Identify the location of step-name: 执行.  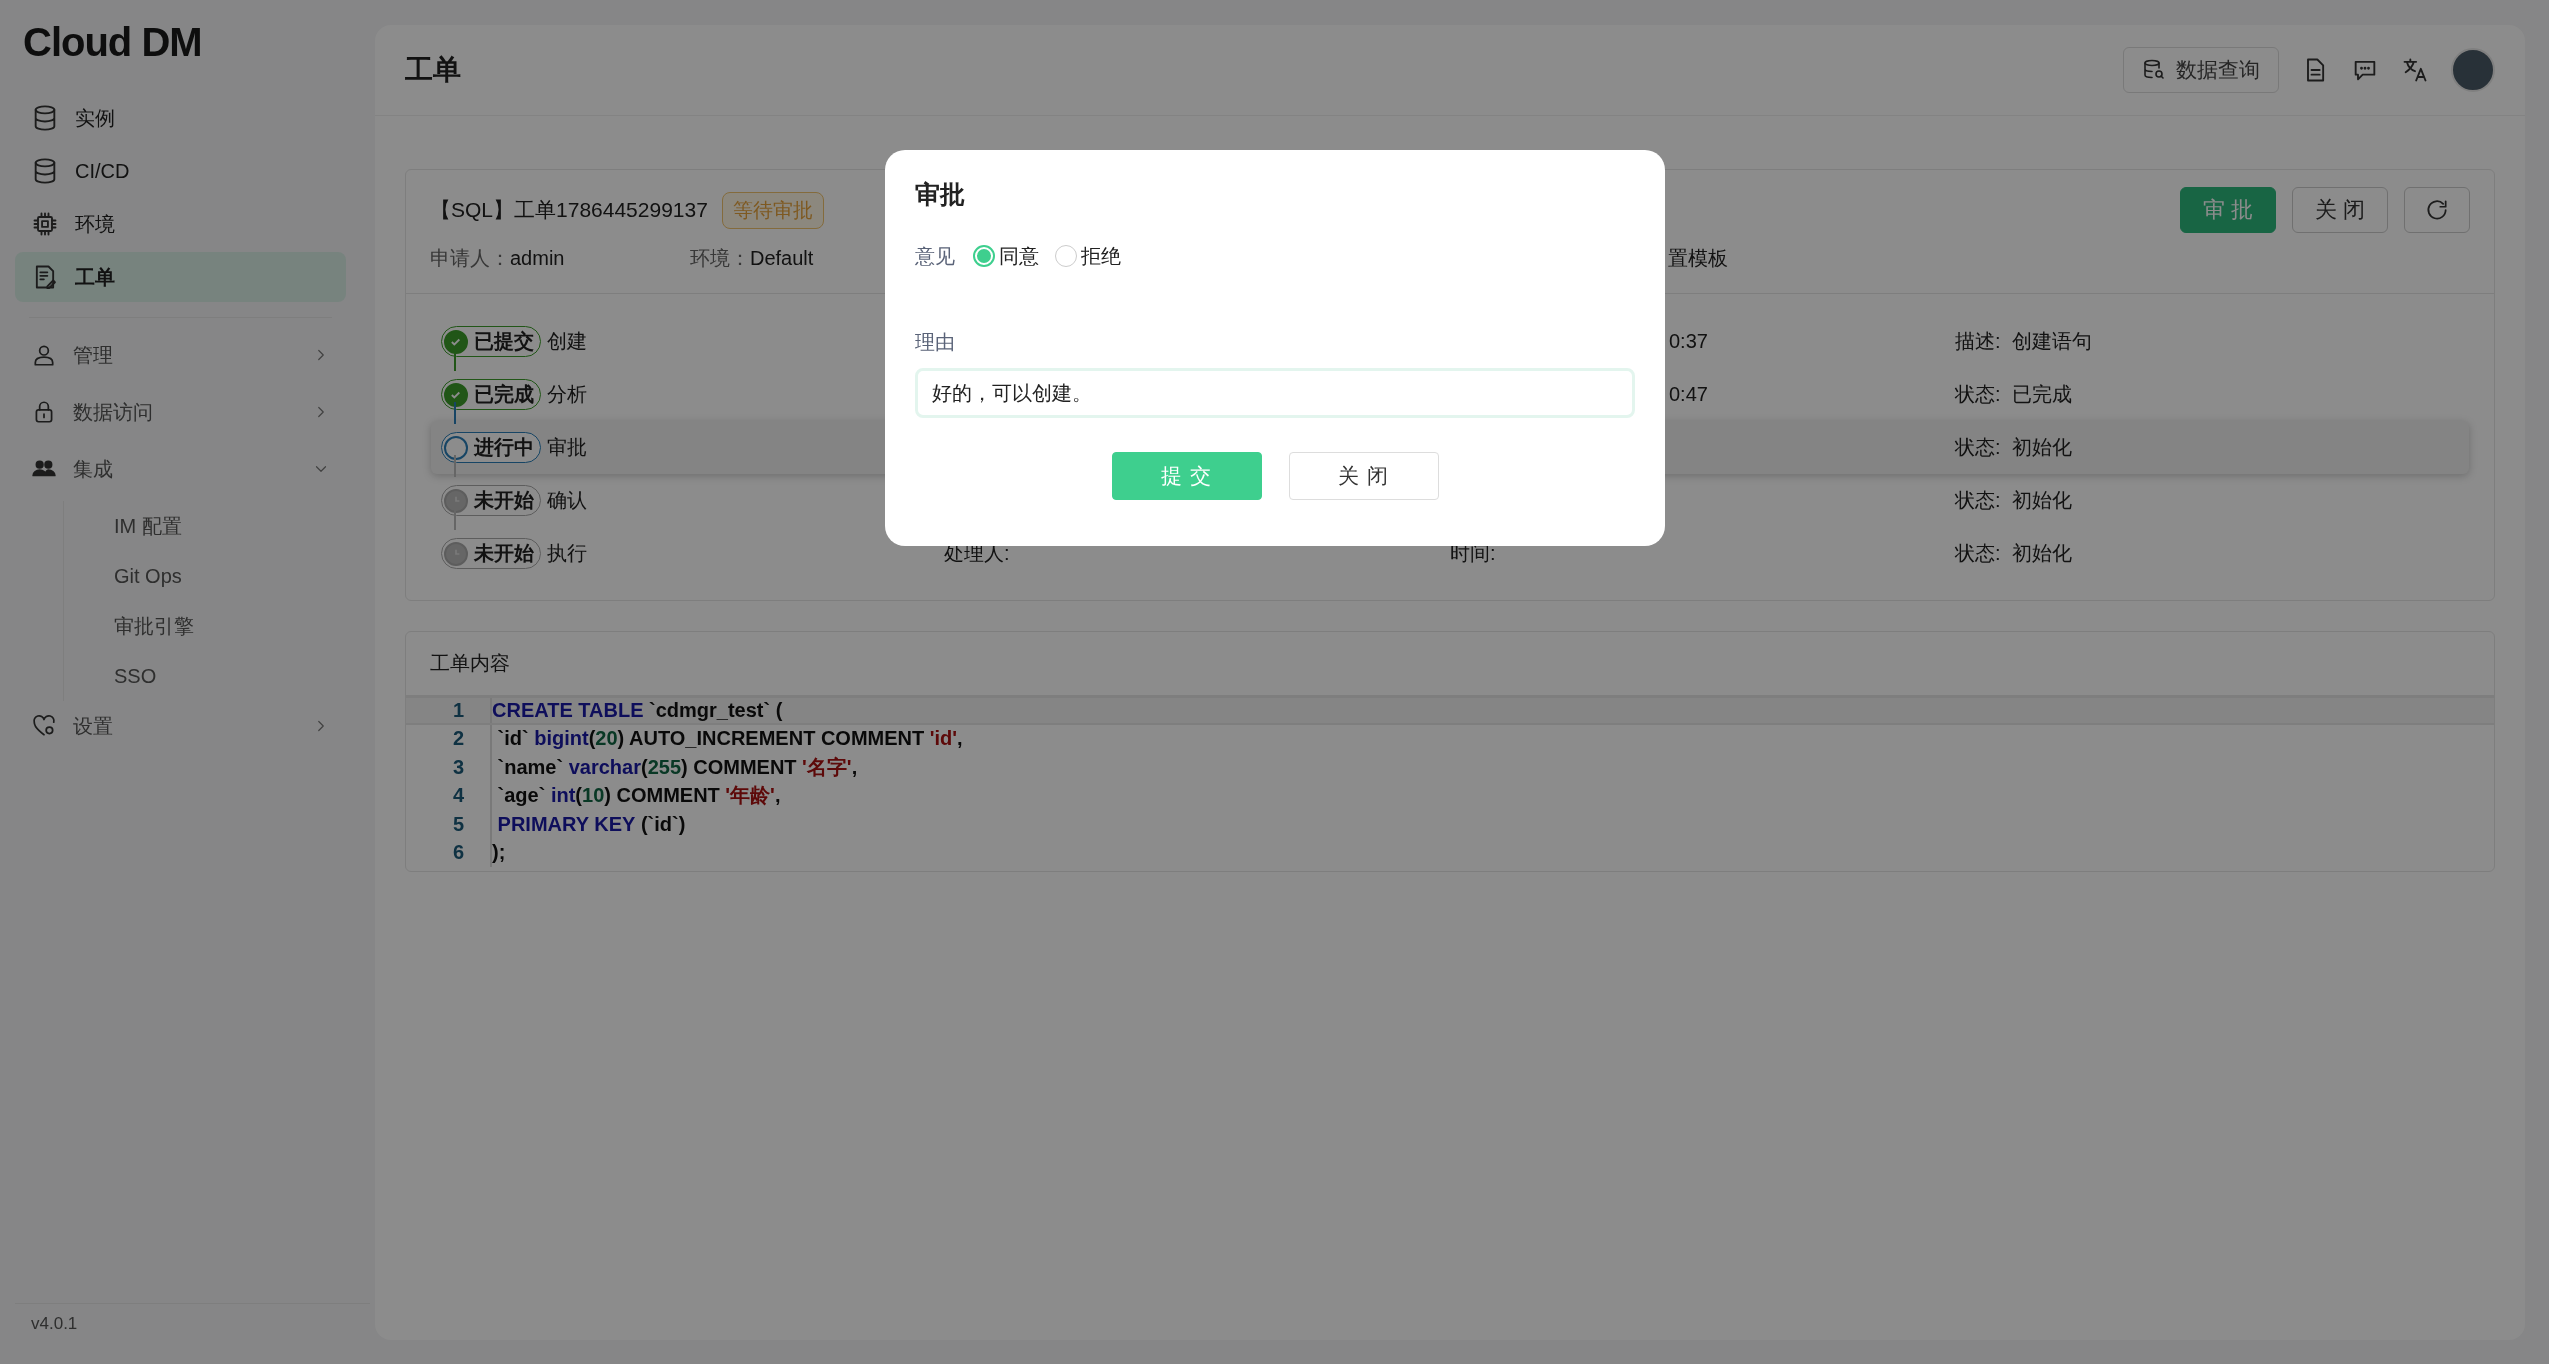
(567, 553).